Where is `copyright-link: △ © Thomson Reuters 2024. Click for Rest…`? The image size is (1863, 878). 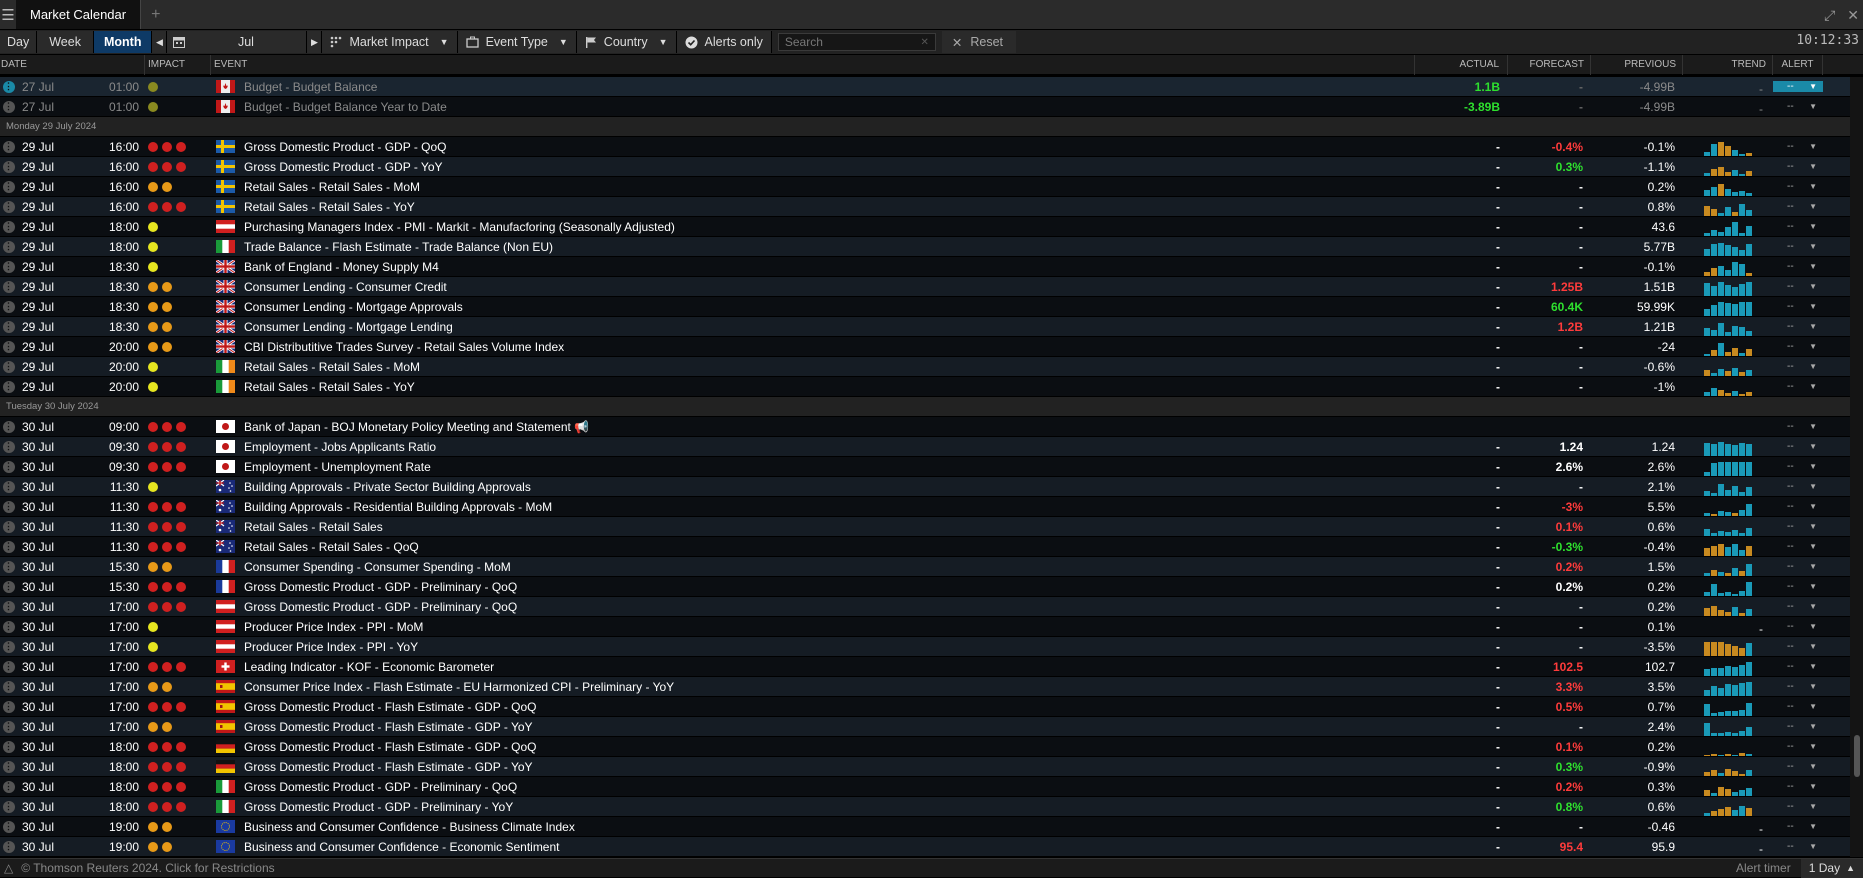 copyright-link: △ © Thomson Reuters 2024. Click for Rest… is located at coordinates (137, 868).